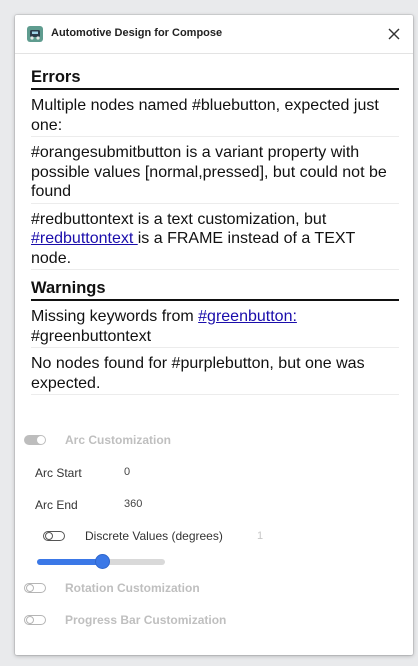 The height and width of the screenshot is (666, 418). Describe the element at coordinates (56, 505) in the screenshot. I see `arc-end-label: Arc End` at that location.